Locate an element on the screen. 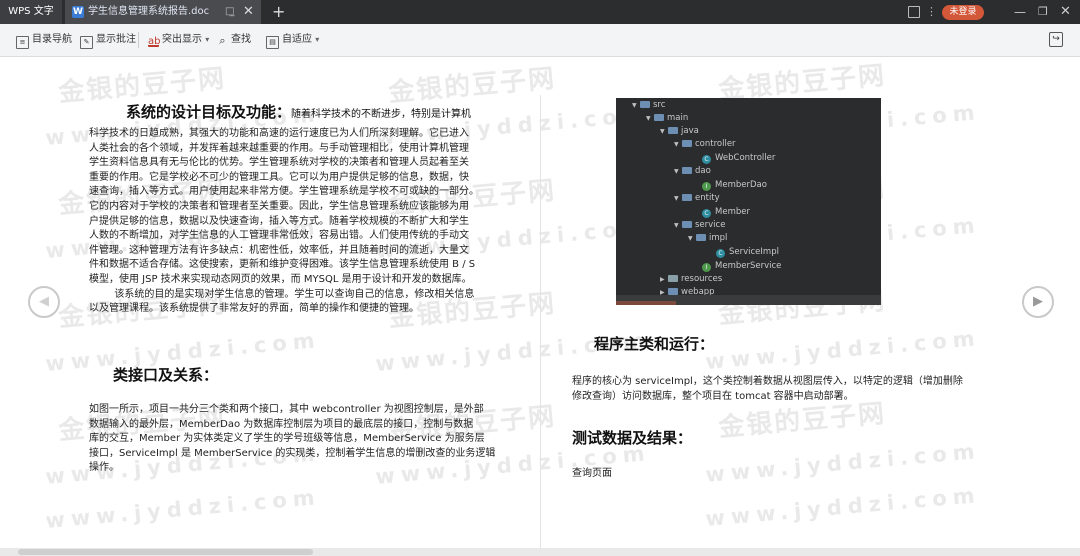  paragraph-line: 户提供足够的信息，数据以及快速查询，插入等方式。随着学校规模的不断扩大和学生 is located at coordinates (279, 221).